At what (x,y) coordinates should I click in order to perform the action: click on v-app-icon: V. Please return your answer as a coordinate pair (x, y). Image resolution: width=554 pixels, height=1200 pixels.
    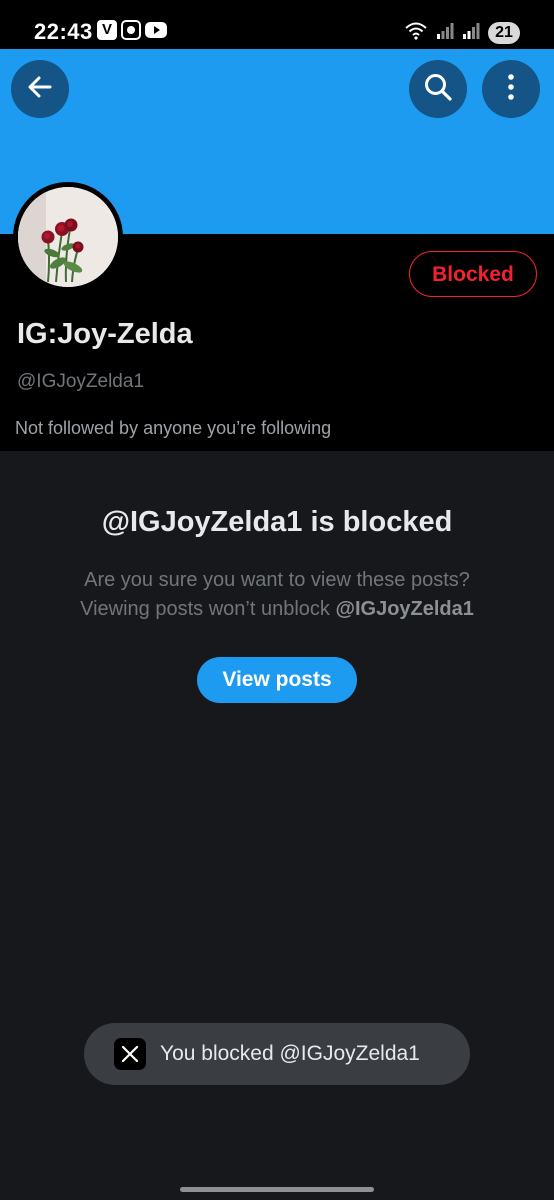
    Looking at the image, I should click on (107, 30).